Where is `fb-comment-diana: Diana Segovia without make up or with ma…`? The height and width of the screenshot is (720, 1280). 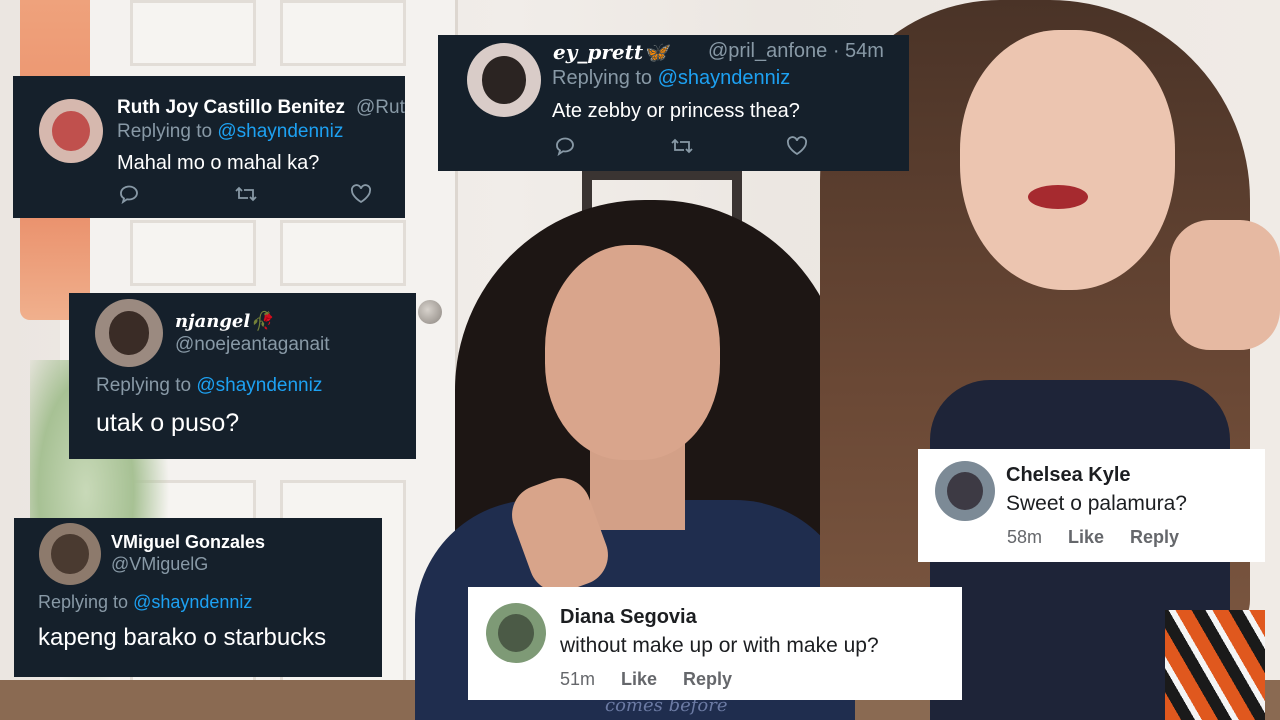
fb-comment-diana: Diana Segovia without make up or with ma… is located at coordinates (715, 643).